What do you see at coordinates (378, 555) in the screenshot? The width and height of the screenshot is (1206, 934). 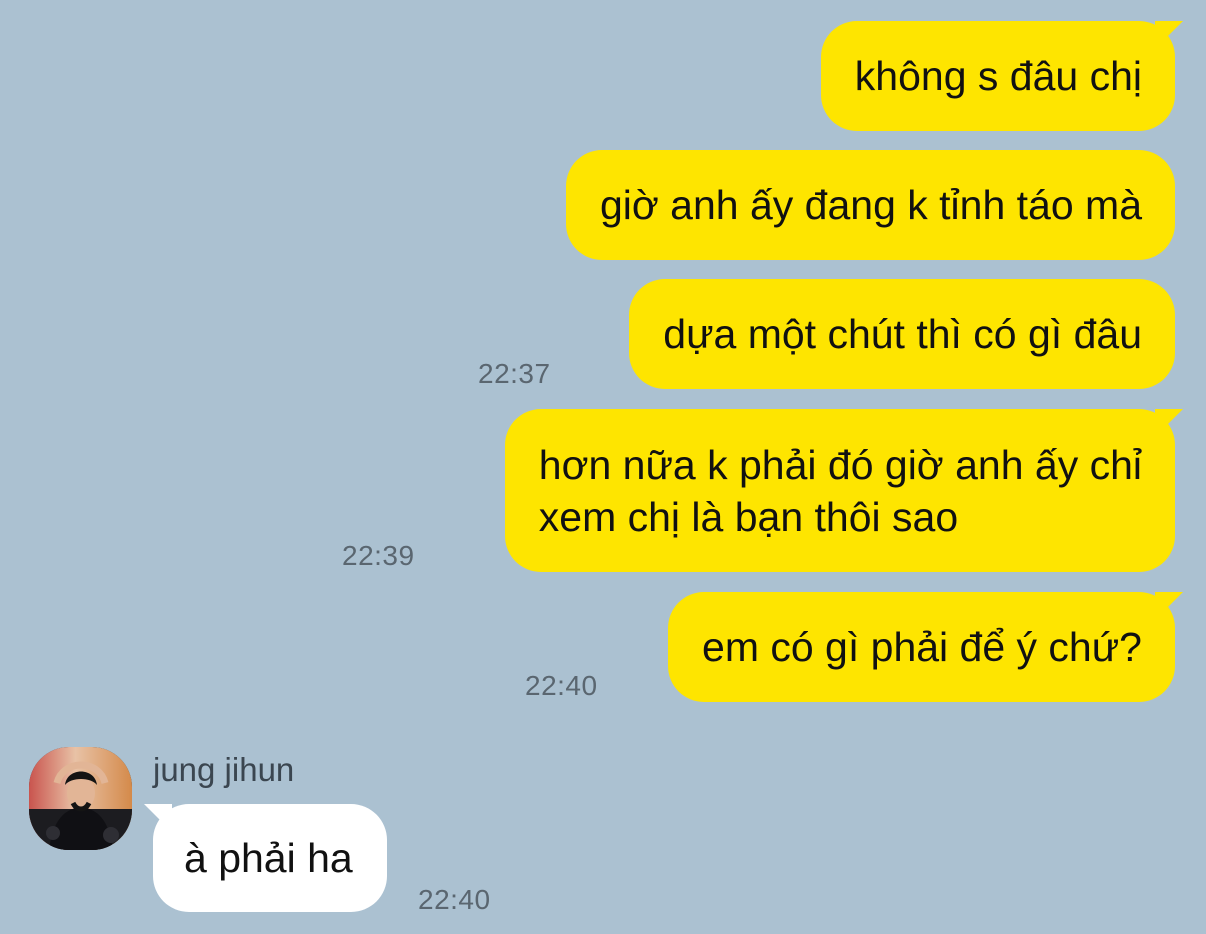 I see `message-timestamp: 22:39` at bounding box center [378, 555].